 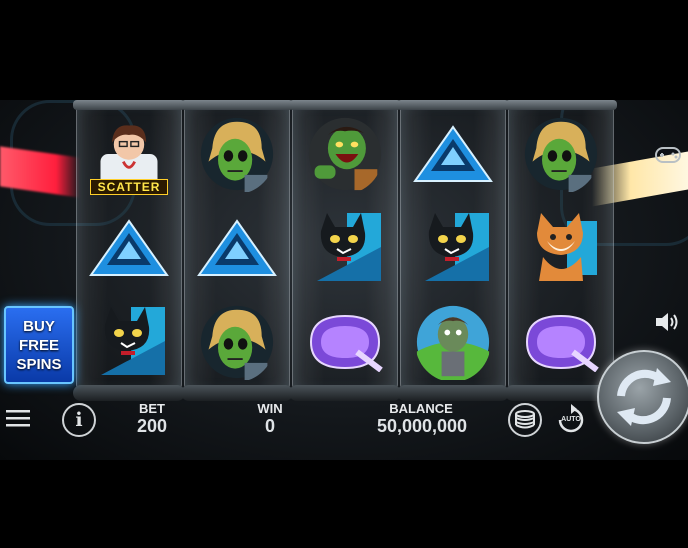 I want to click on symbol-scientist-scatter: SCATTER, so click(x=129, y=154).